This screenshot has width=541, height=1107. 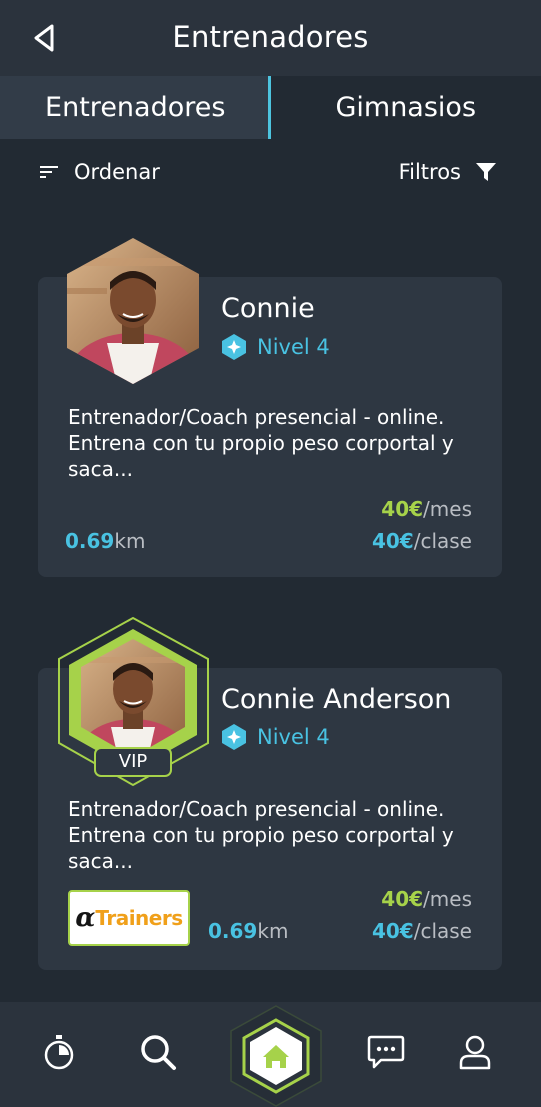 I want to click on sort-filter-row: Ordenar Filtros, so click(x=270, y=180).